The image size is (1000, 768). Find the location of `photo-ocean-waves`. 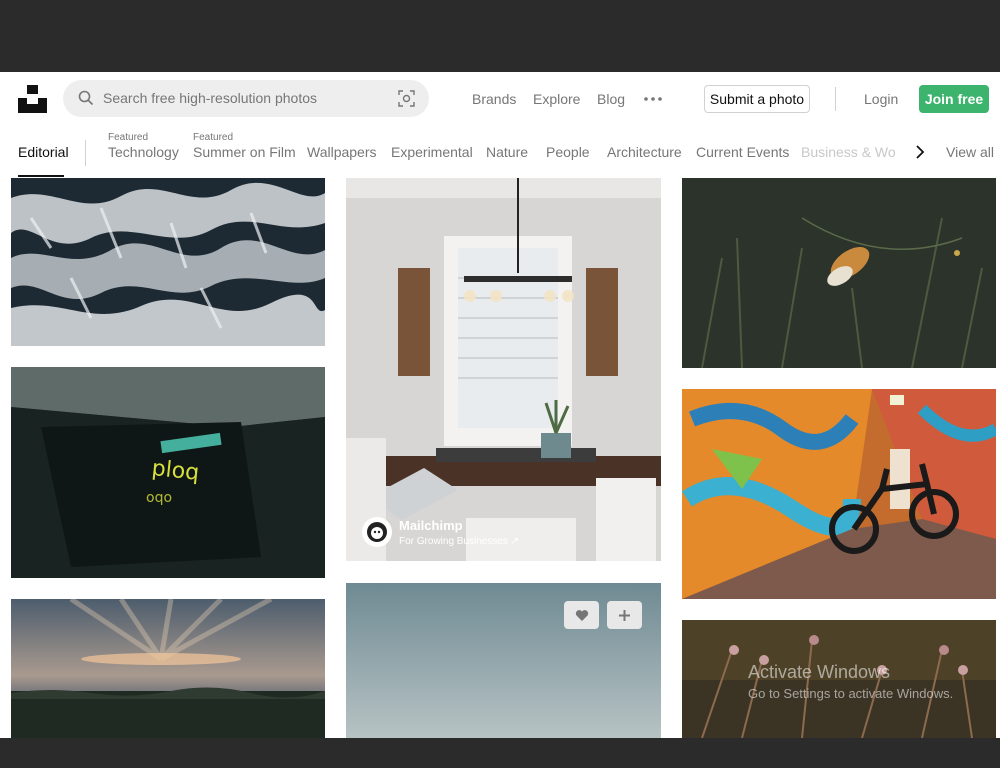

photo-ocean-waves is located at coordinates (168, 262).